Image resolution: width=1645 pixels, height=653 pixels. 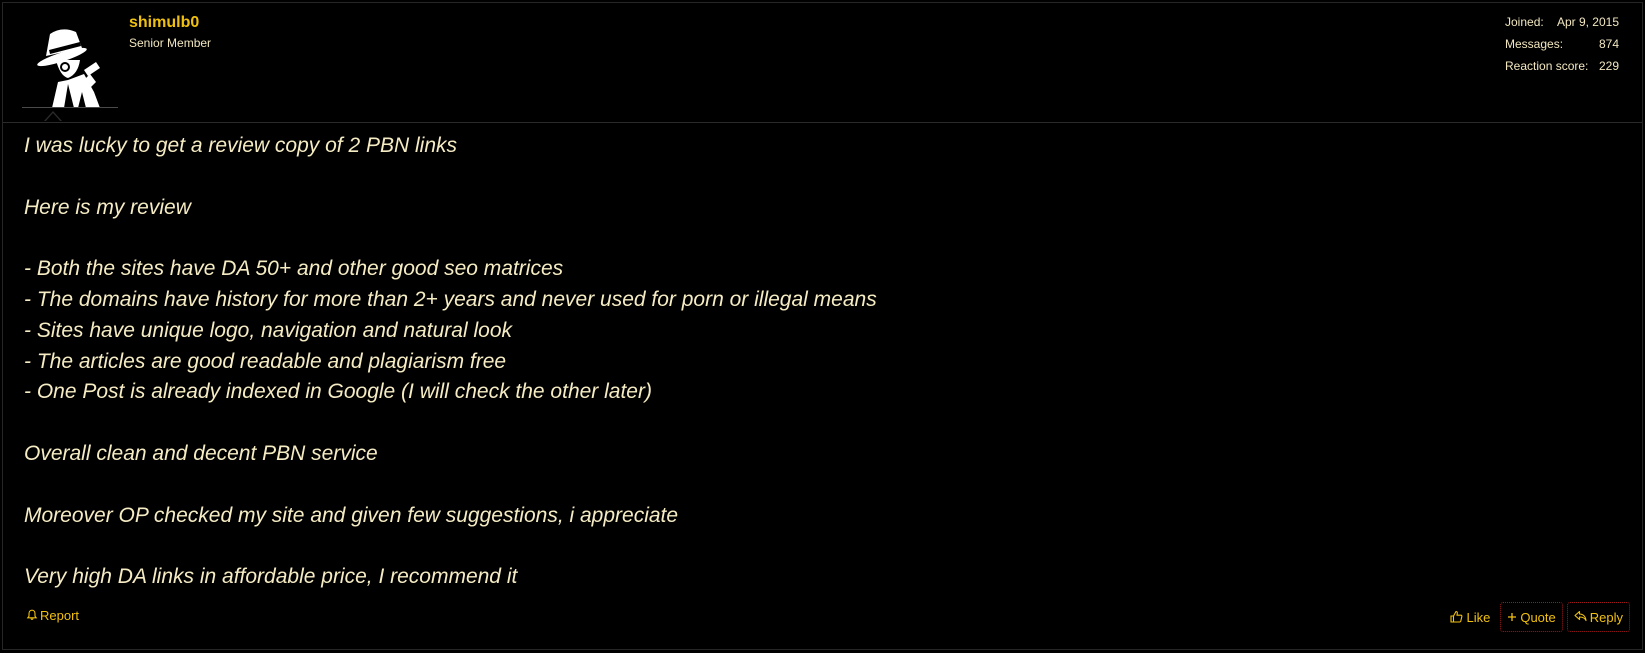 I want to click on thumbs-up-icon, so click(x=1456, y=617).